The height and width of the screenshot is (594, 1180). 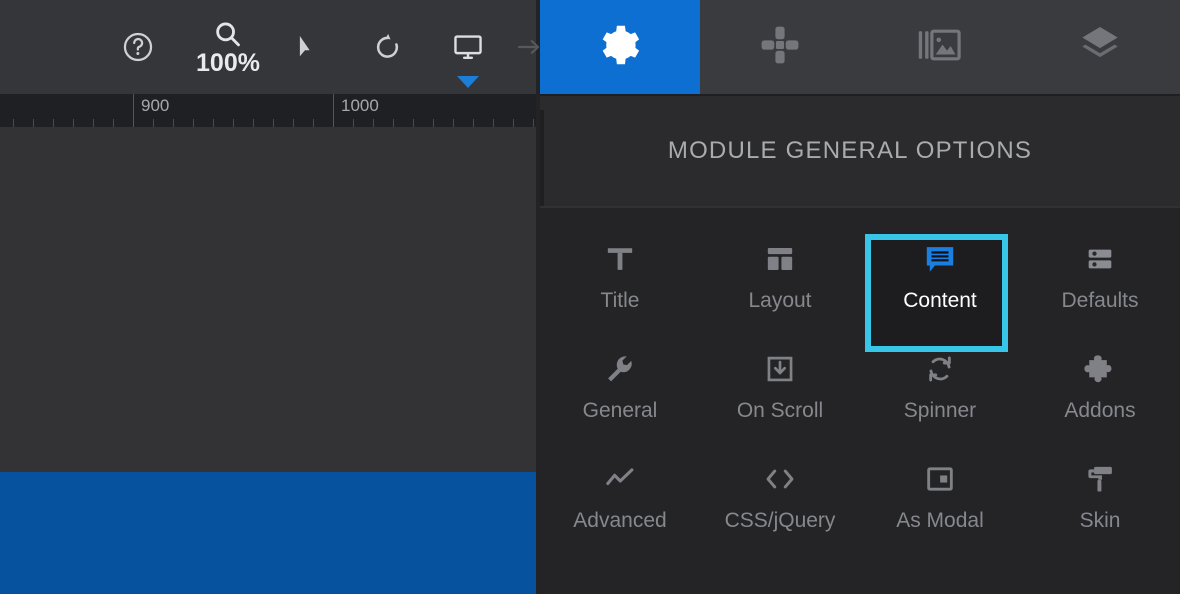 I want to click on gear-icon, so click(x=620, y=47).